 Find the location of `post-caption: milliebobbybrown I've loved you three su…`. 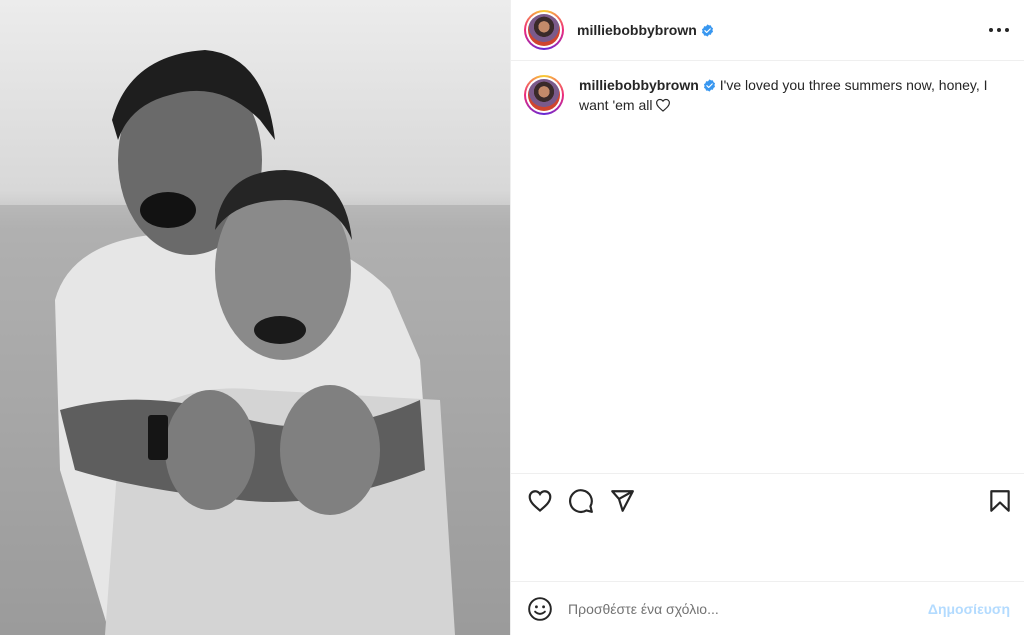

post-caption: milliebobbybrown I've loved you three su… is located at coordinates (769, 95).